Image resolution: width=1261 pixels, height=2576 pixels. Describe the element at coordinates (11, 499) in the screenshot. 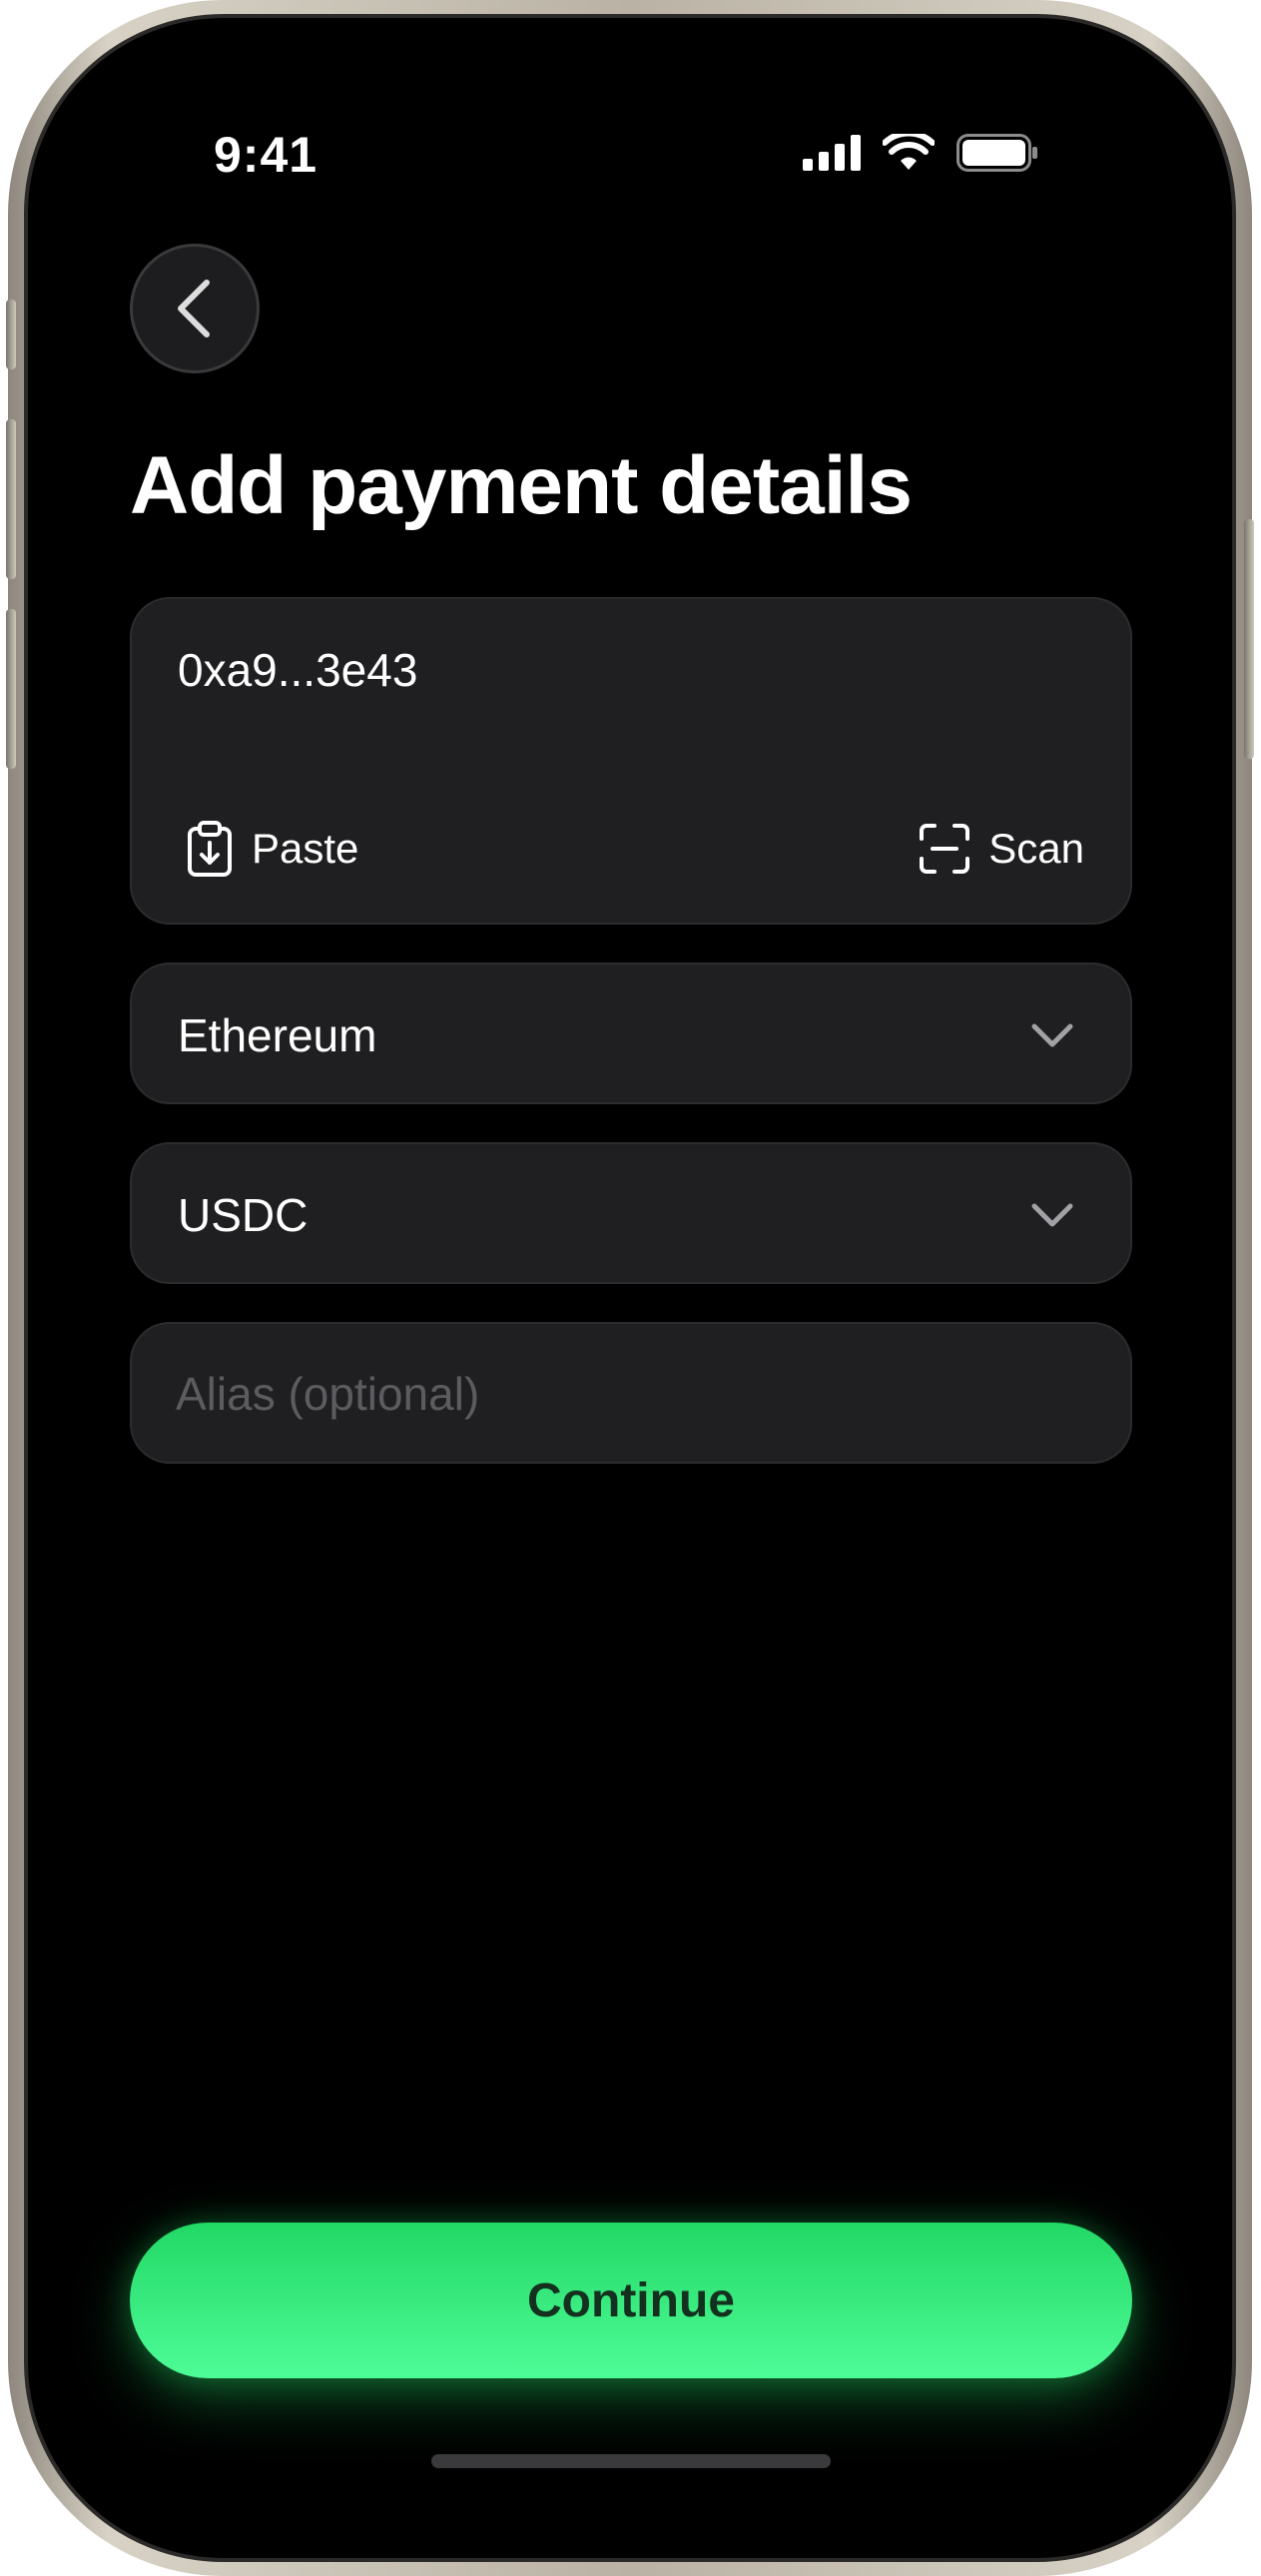

I see `volume-up-button` at that location.